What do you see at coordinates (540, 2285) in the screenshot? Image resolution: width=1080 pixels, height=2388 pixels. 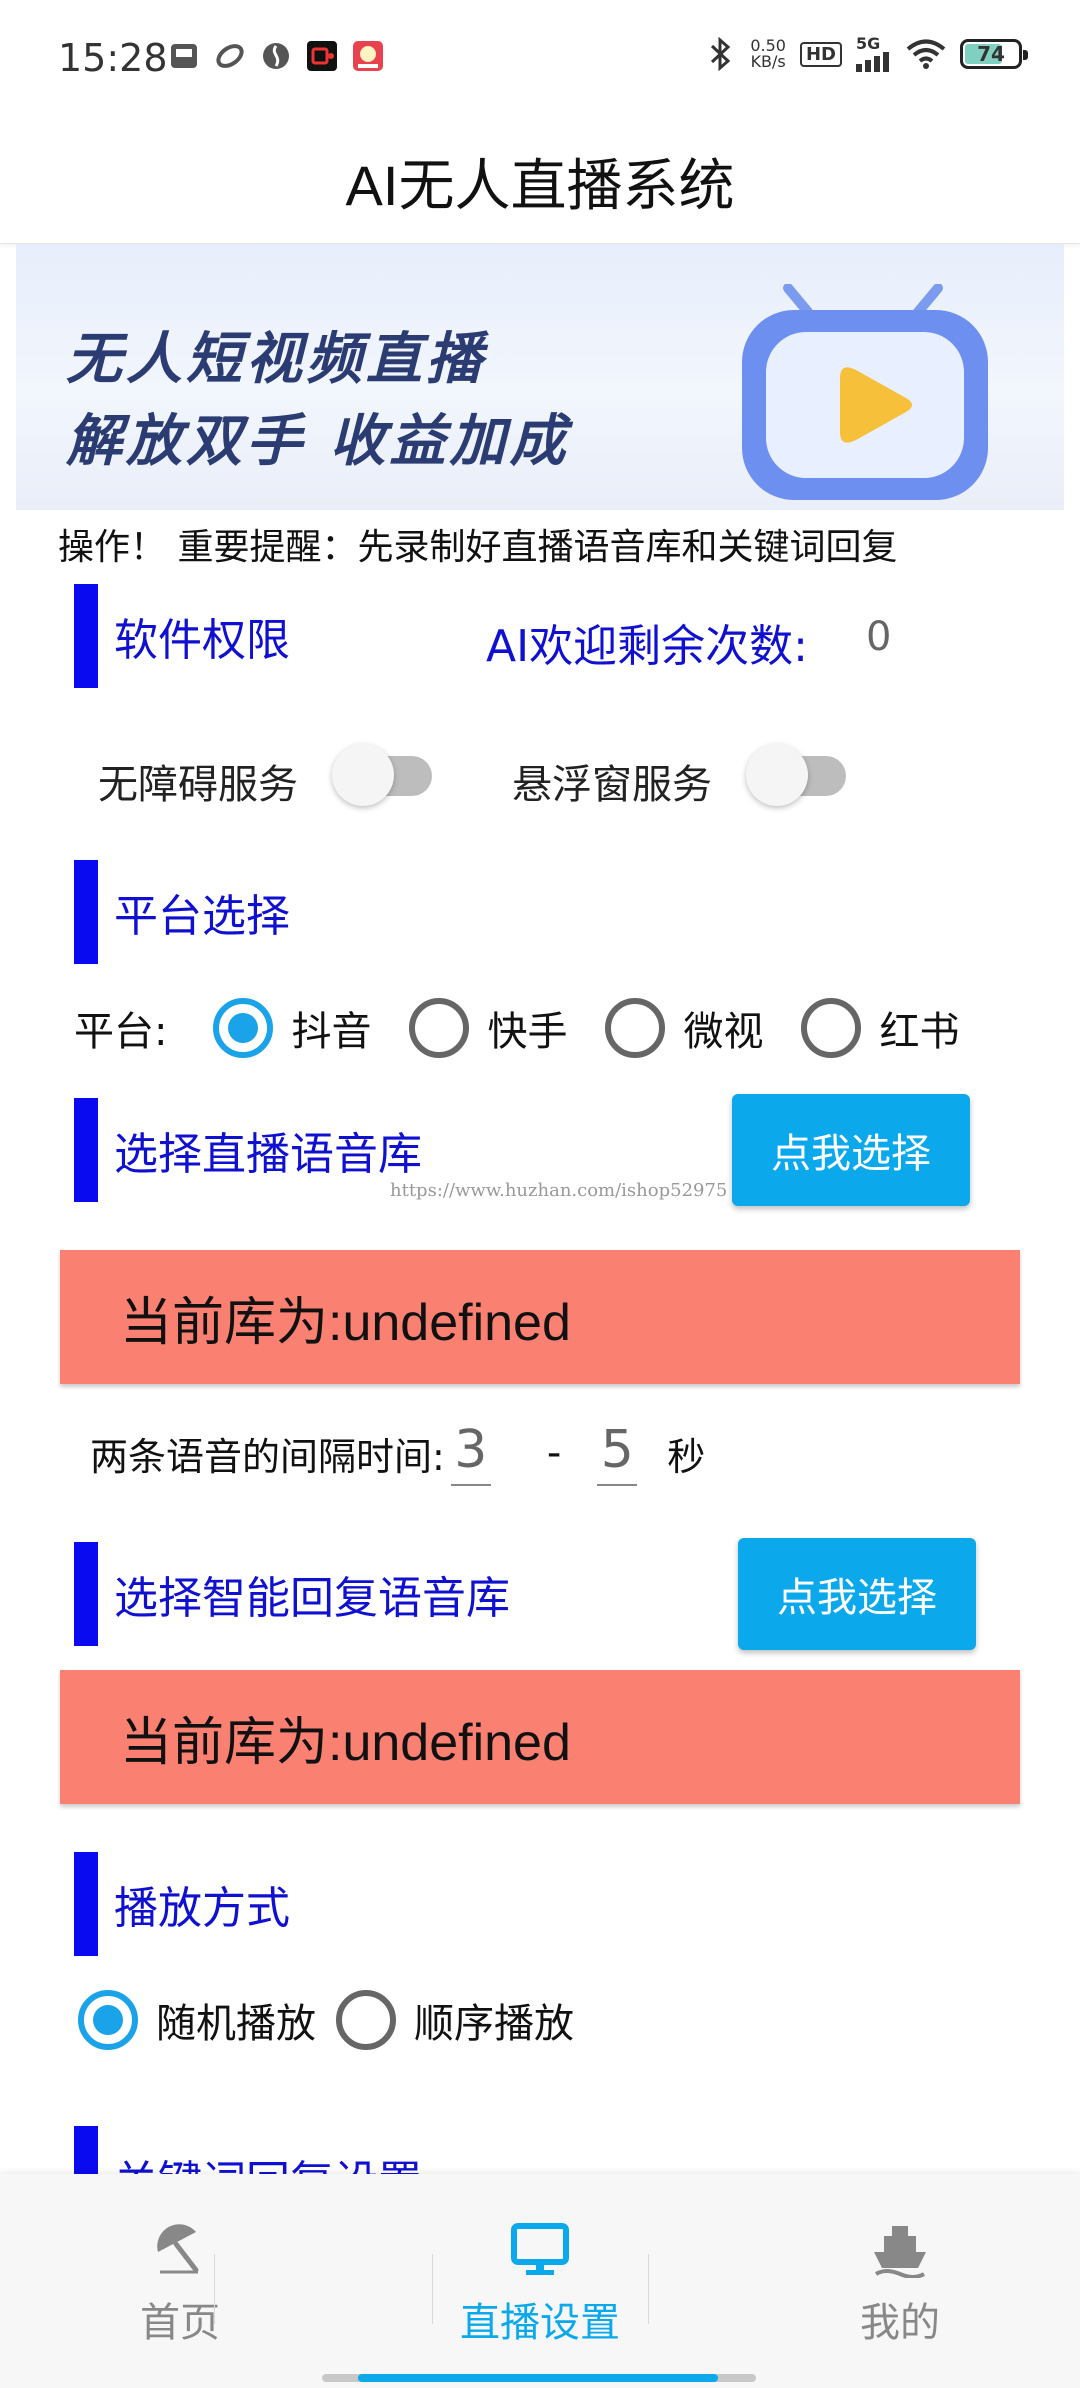 I see `nav-item-live-settings: 直播设置` at bounding box center [540, 2285].